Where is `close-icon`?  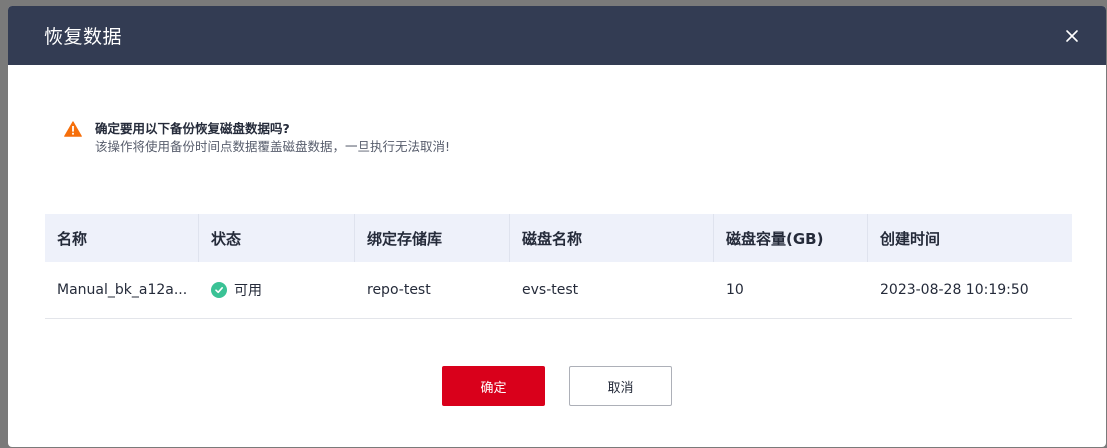 close-icon is located at coordinates (1072, 35).